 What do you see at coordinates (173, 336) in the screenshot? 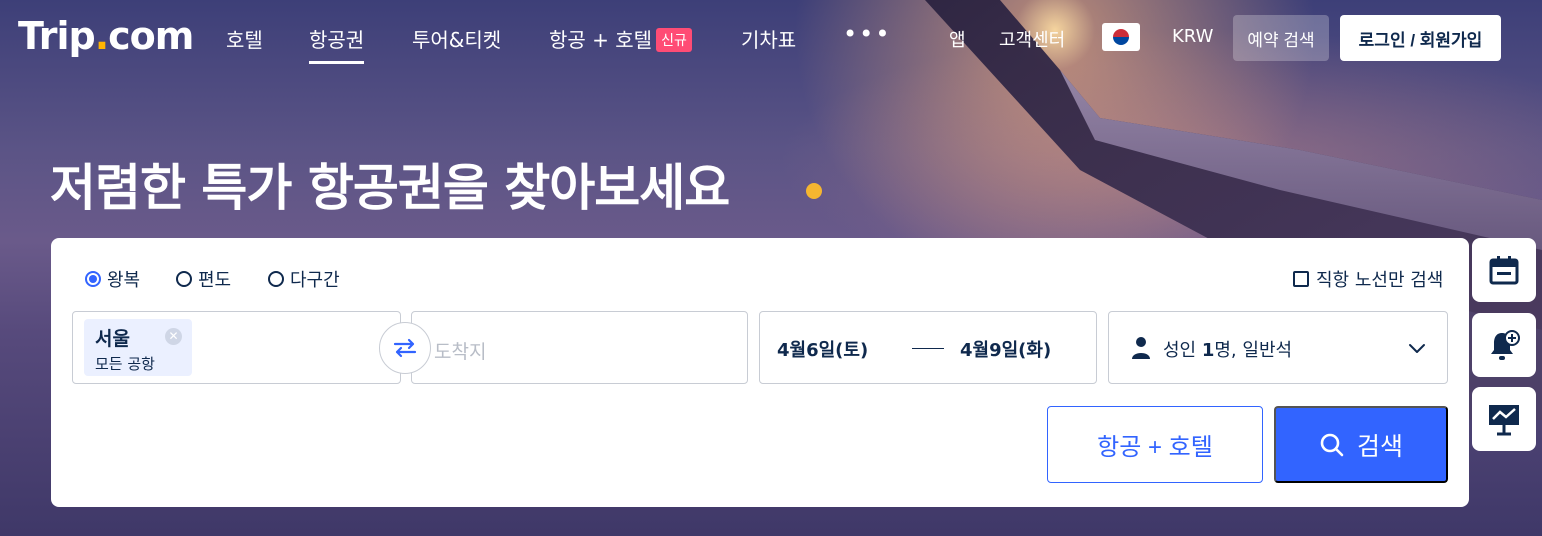
I see `clear-origin-icon: ✕` at bounding box center [173, 336].